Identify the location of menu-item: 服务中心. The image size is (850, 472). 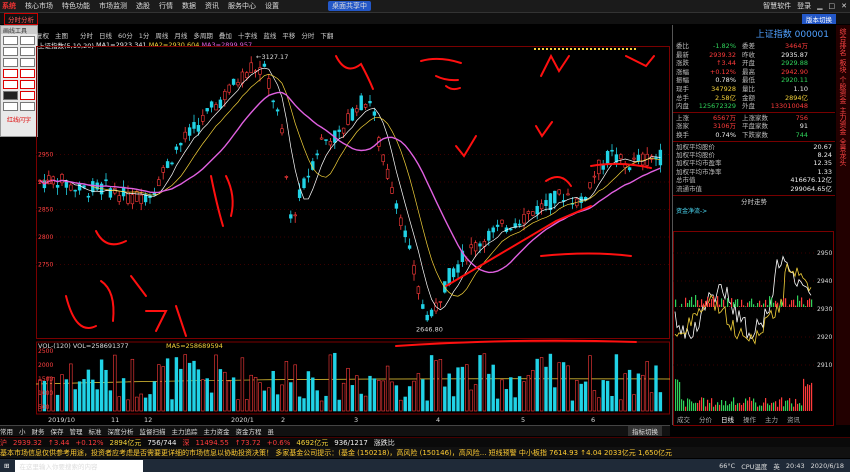
(242, 6).